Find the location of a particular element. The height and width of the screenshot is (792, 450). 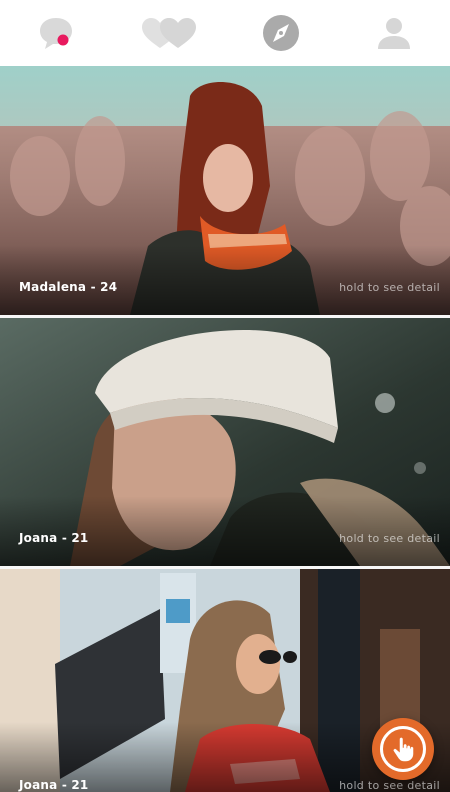

chat-bubble-icon is located at coordinates (56, 33).